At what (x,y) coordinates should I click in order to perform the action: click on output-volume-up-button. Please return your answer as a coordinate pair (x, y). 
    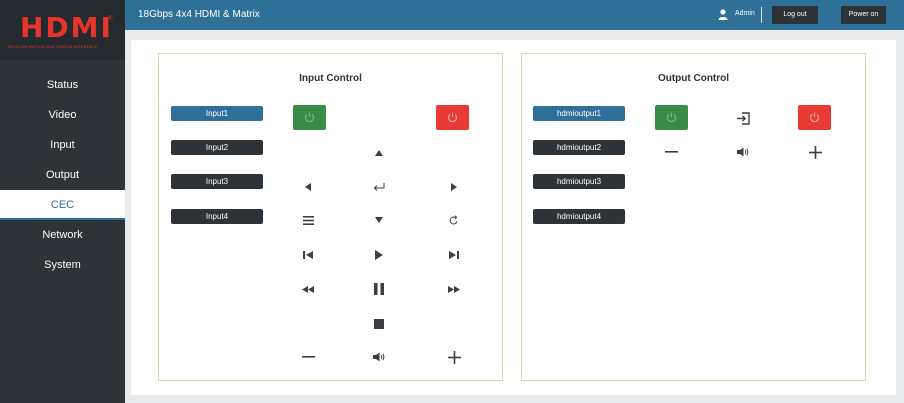
    Looking at the image, I should click on (815, 152).